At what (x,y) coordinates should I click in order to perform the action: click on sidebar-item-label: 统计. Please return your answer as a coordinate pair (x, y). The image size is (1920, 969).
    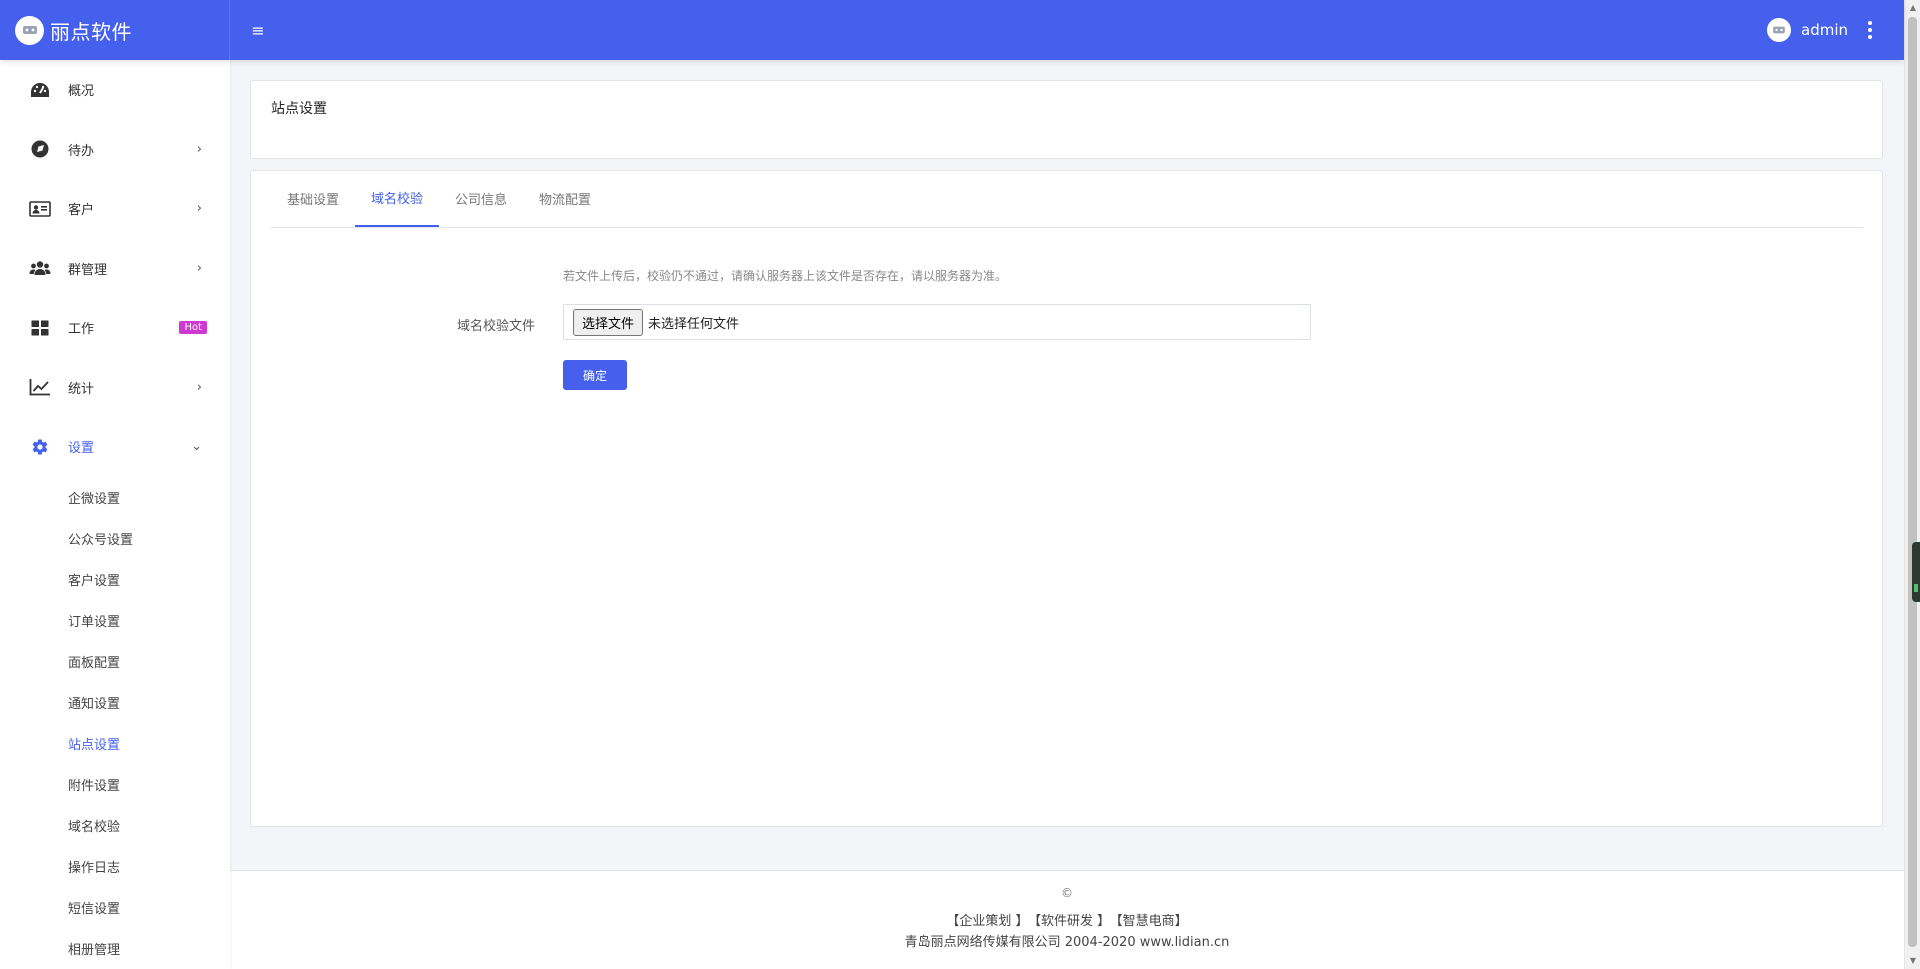
    Looking at the image, I should click on (81, 389).